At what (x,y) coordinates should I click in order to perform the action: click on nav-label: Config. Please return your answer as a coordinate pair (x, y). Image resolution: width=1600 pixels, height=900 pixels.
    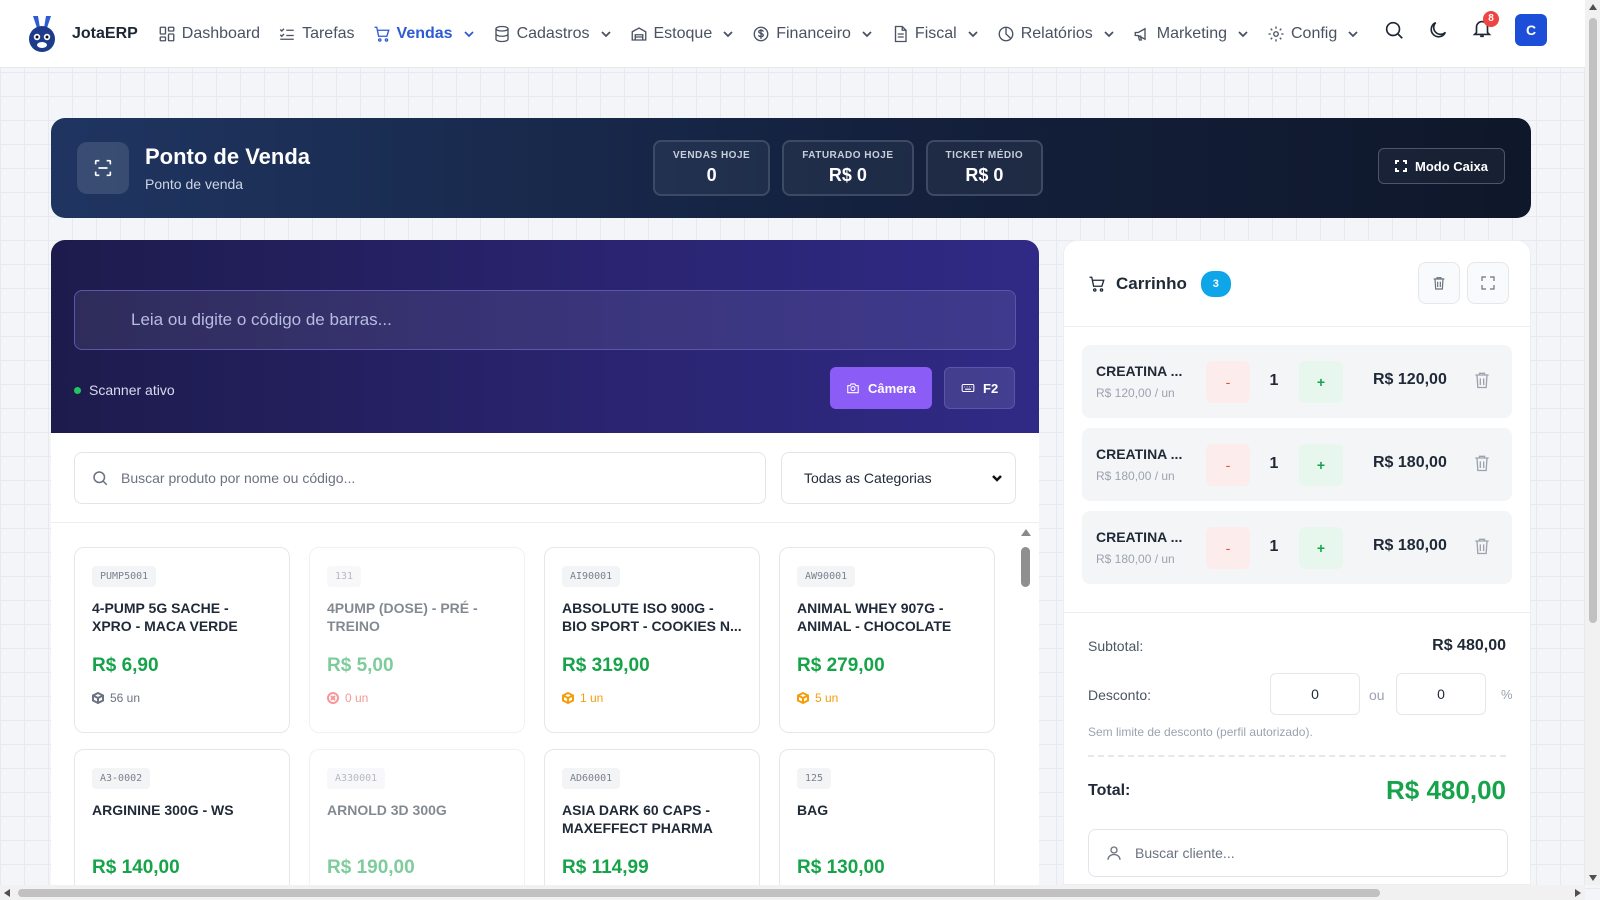
    Looking at the image, I should click on (1314, 33).